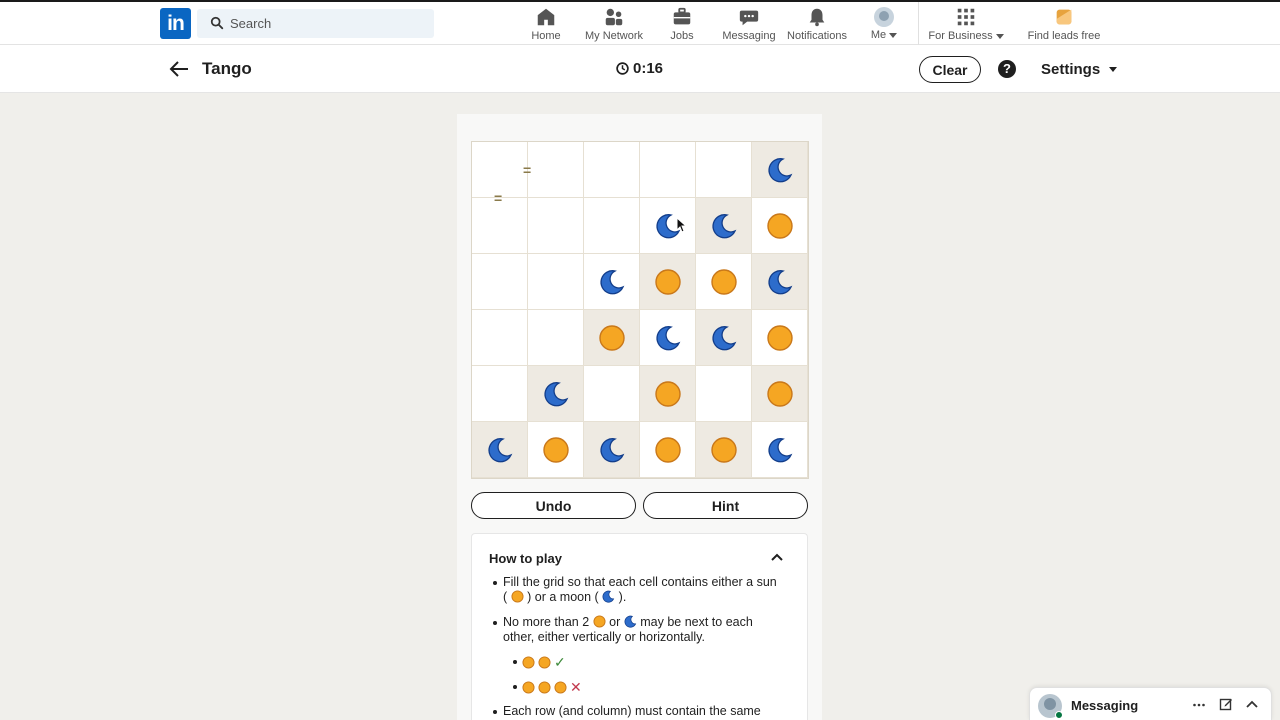  I want to click on home-icon, so click(546, 17).